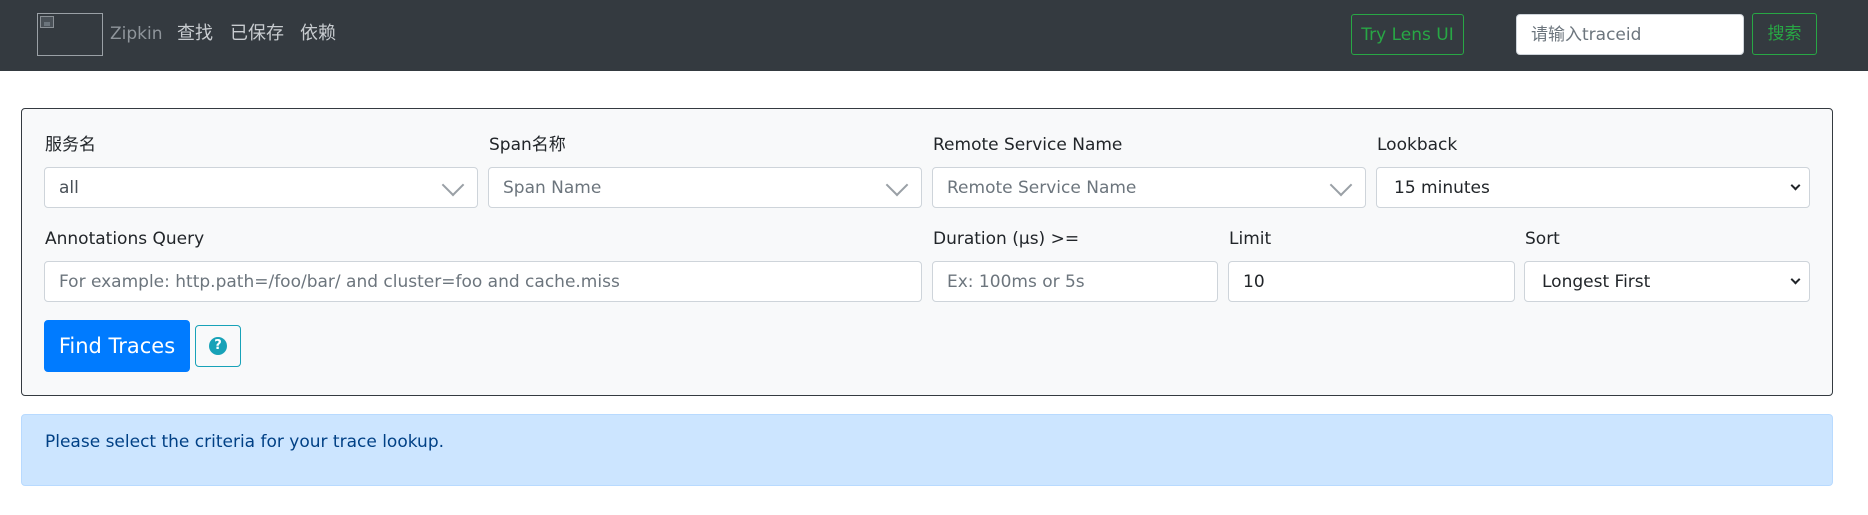 This screenshot has width=1868, height=515. What do you see at coordinates (1667, 281) in the screenshot?
I see `sort-select: Longest First` at bounding box center [1667, 281].